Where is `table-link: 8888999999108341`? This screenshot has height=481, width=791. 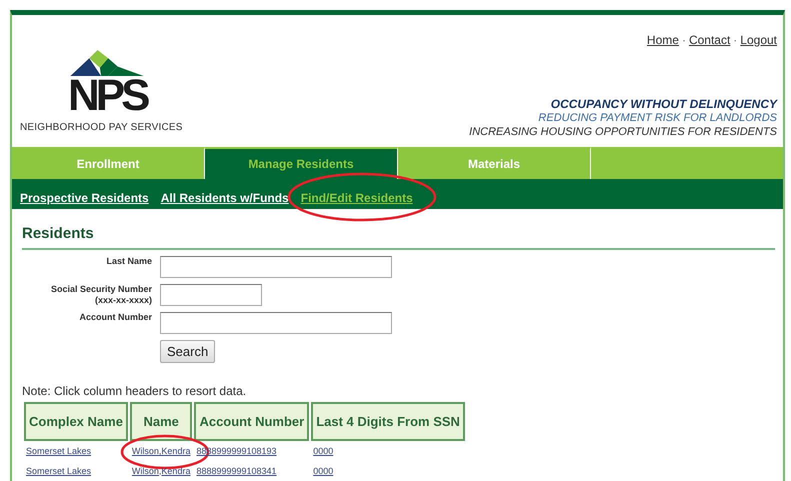 table-link: 8888999999108341 is located at coordinates (236, 471).